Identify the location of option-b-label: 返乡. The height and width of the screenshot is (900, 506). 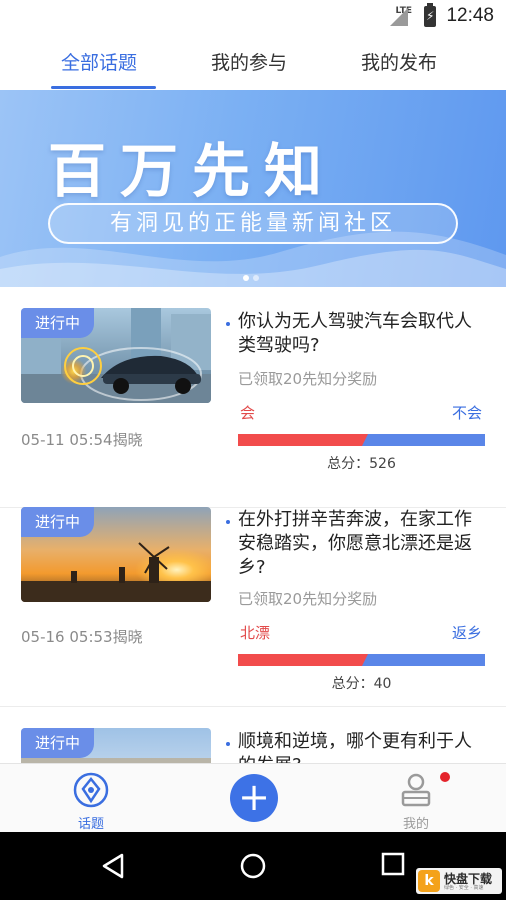
(467, 632).